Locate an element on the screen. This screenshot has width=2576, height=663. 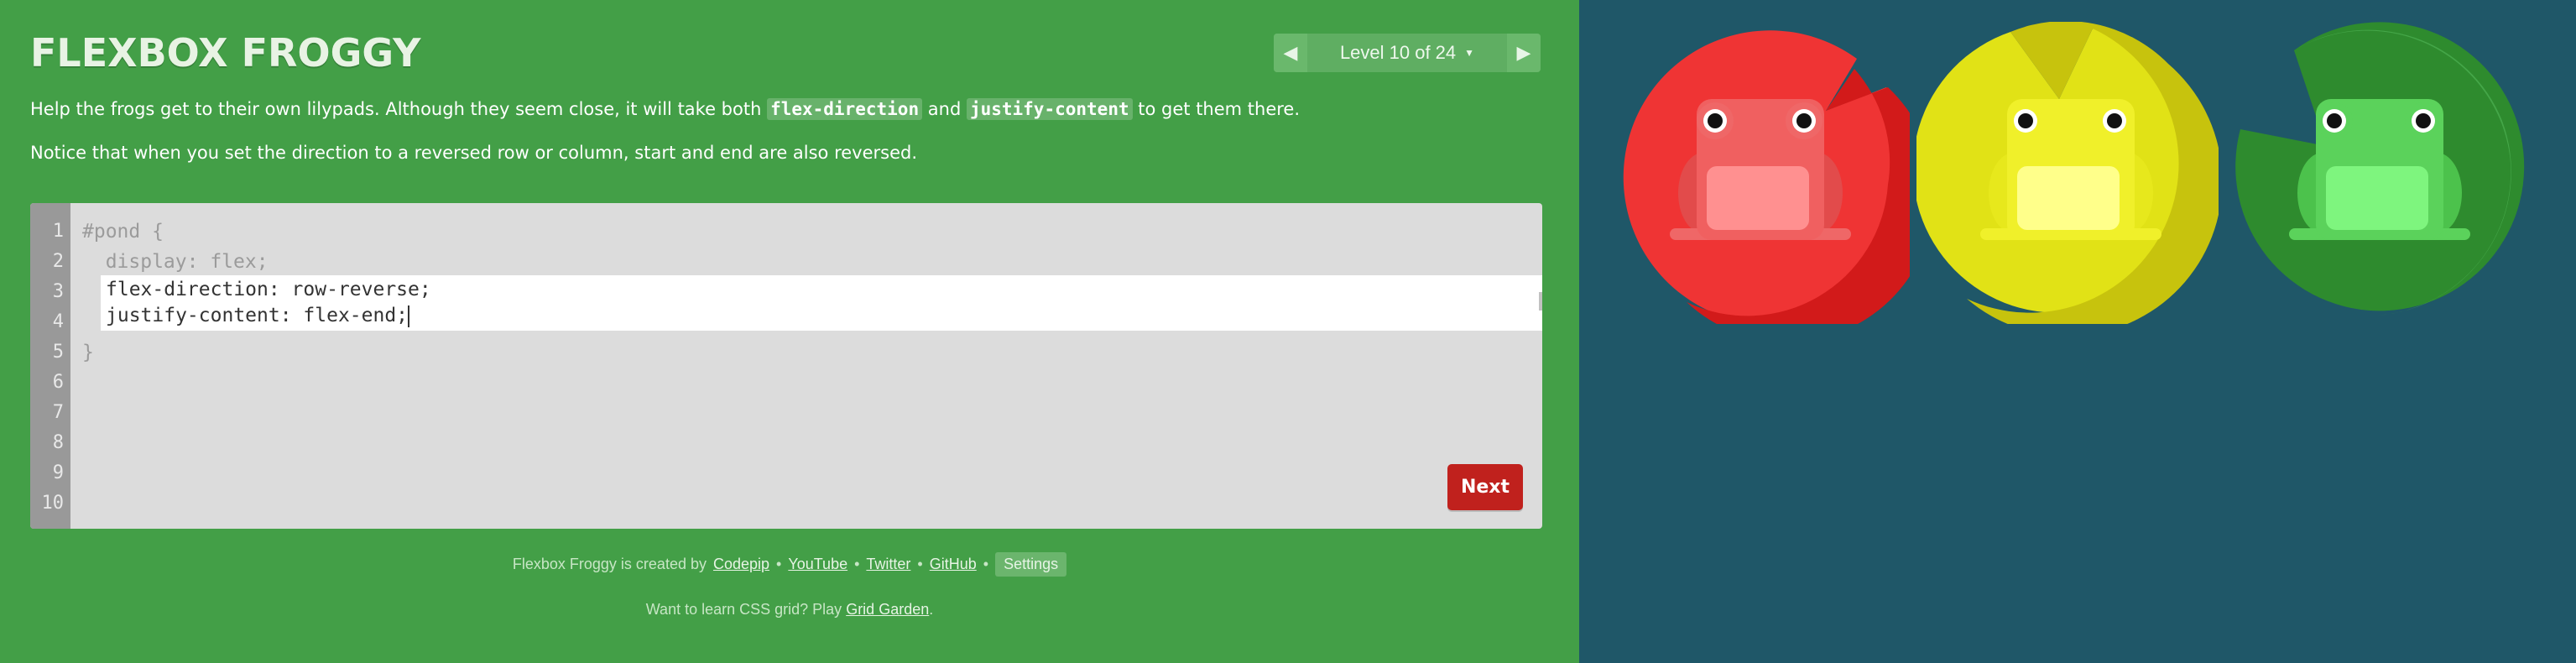
level-indicator-dropdown: Level 10 of 24 ▼ is located at coordinates (1407, 53).